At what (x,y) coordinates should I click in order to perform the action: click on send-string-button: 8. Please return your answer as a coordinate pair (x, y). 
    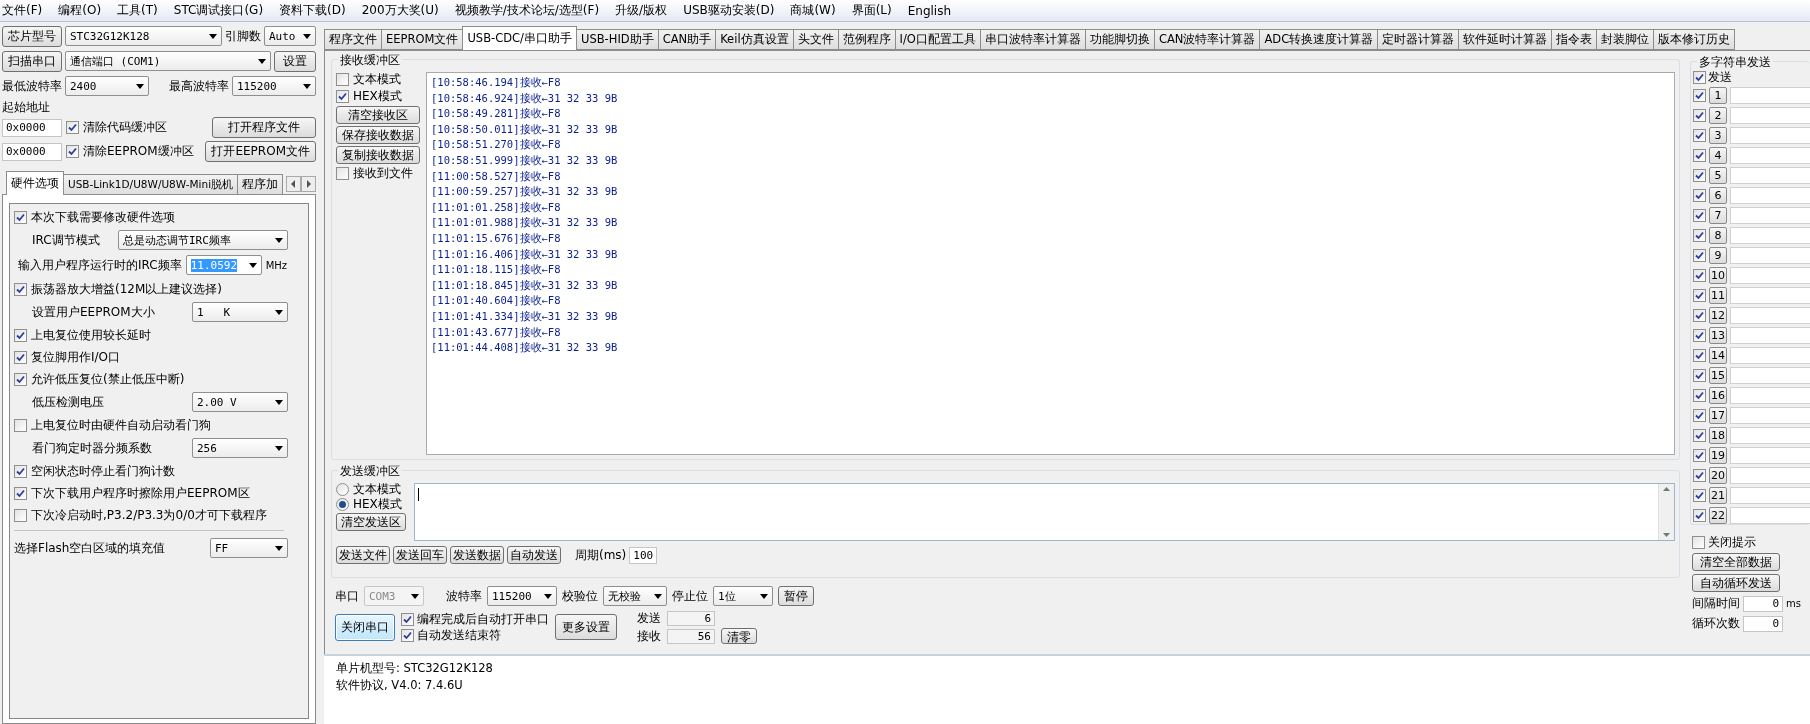
    Looking at the image, I should click on (1718, 235).